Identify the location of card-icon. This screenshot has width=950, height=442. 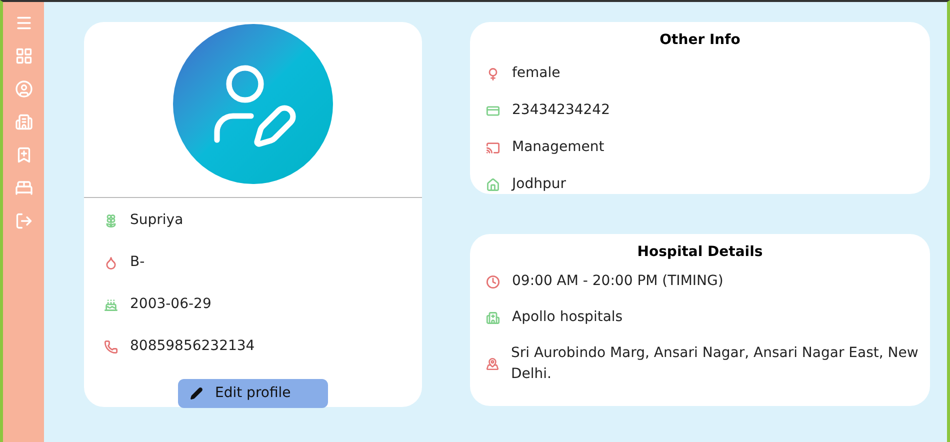
(493, 111).